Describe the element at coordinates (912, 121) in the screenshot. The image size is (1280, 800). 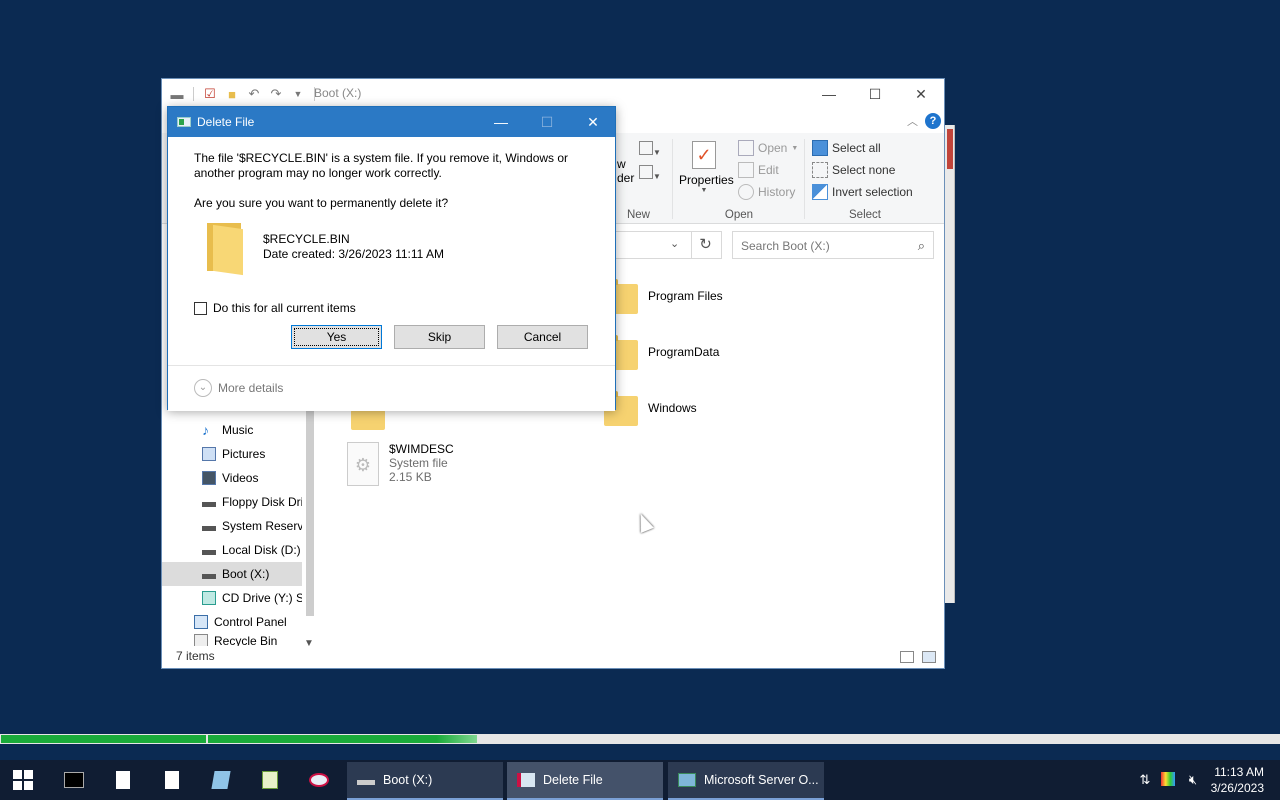
I see `collapse-ribbon-icon: ︿` at that location.